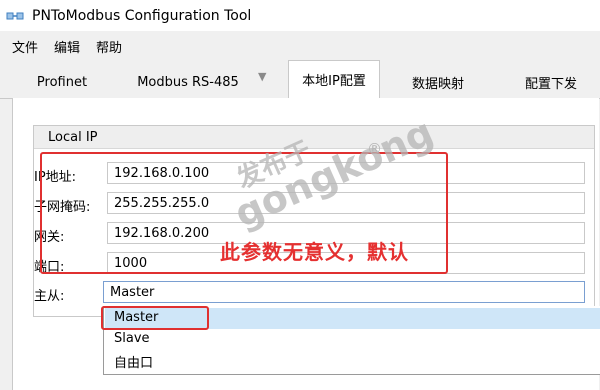 This screenshot has width=600, height=390. I want to click on tab-profinet: Profinet, so click(62, 82).